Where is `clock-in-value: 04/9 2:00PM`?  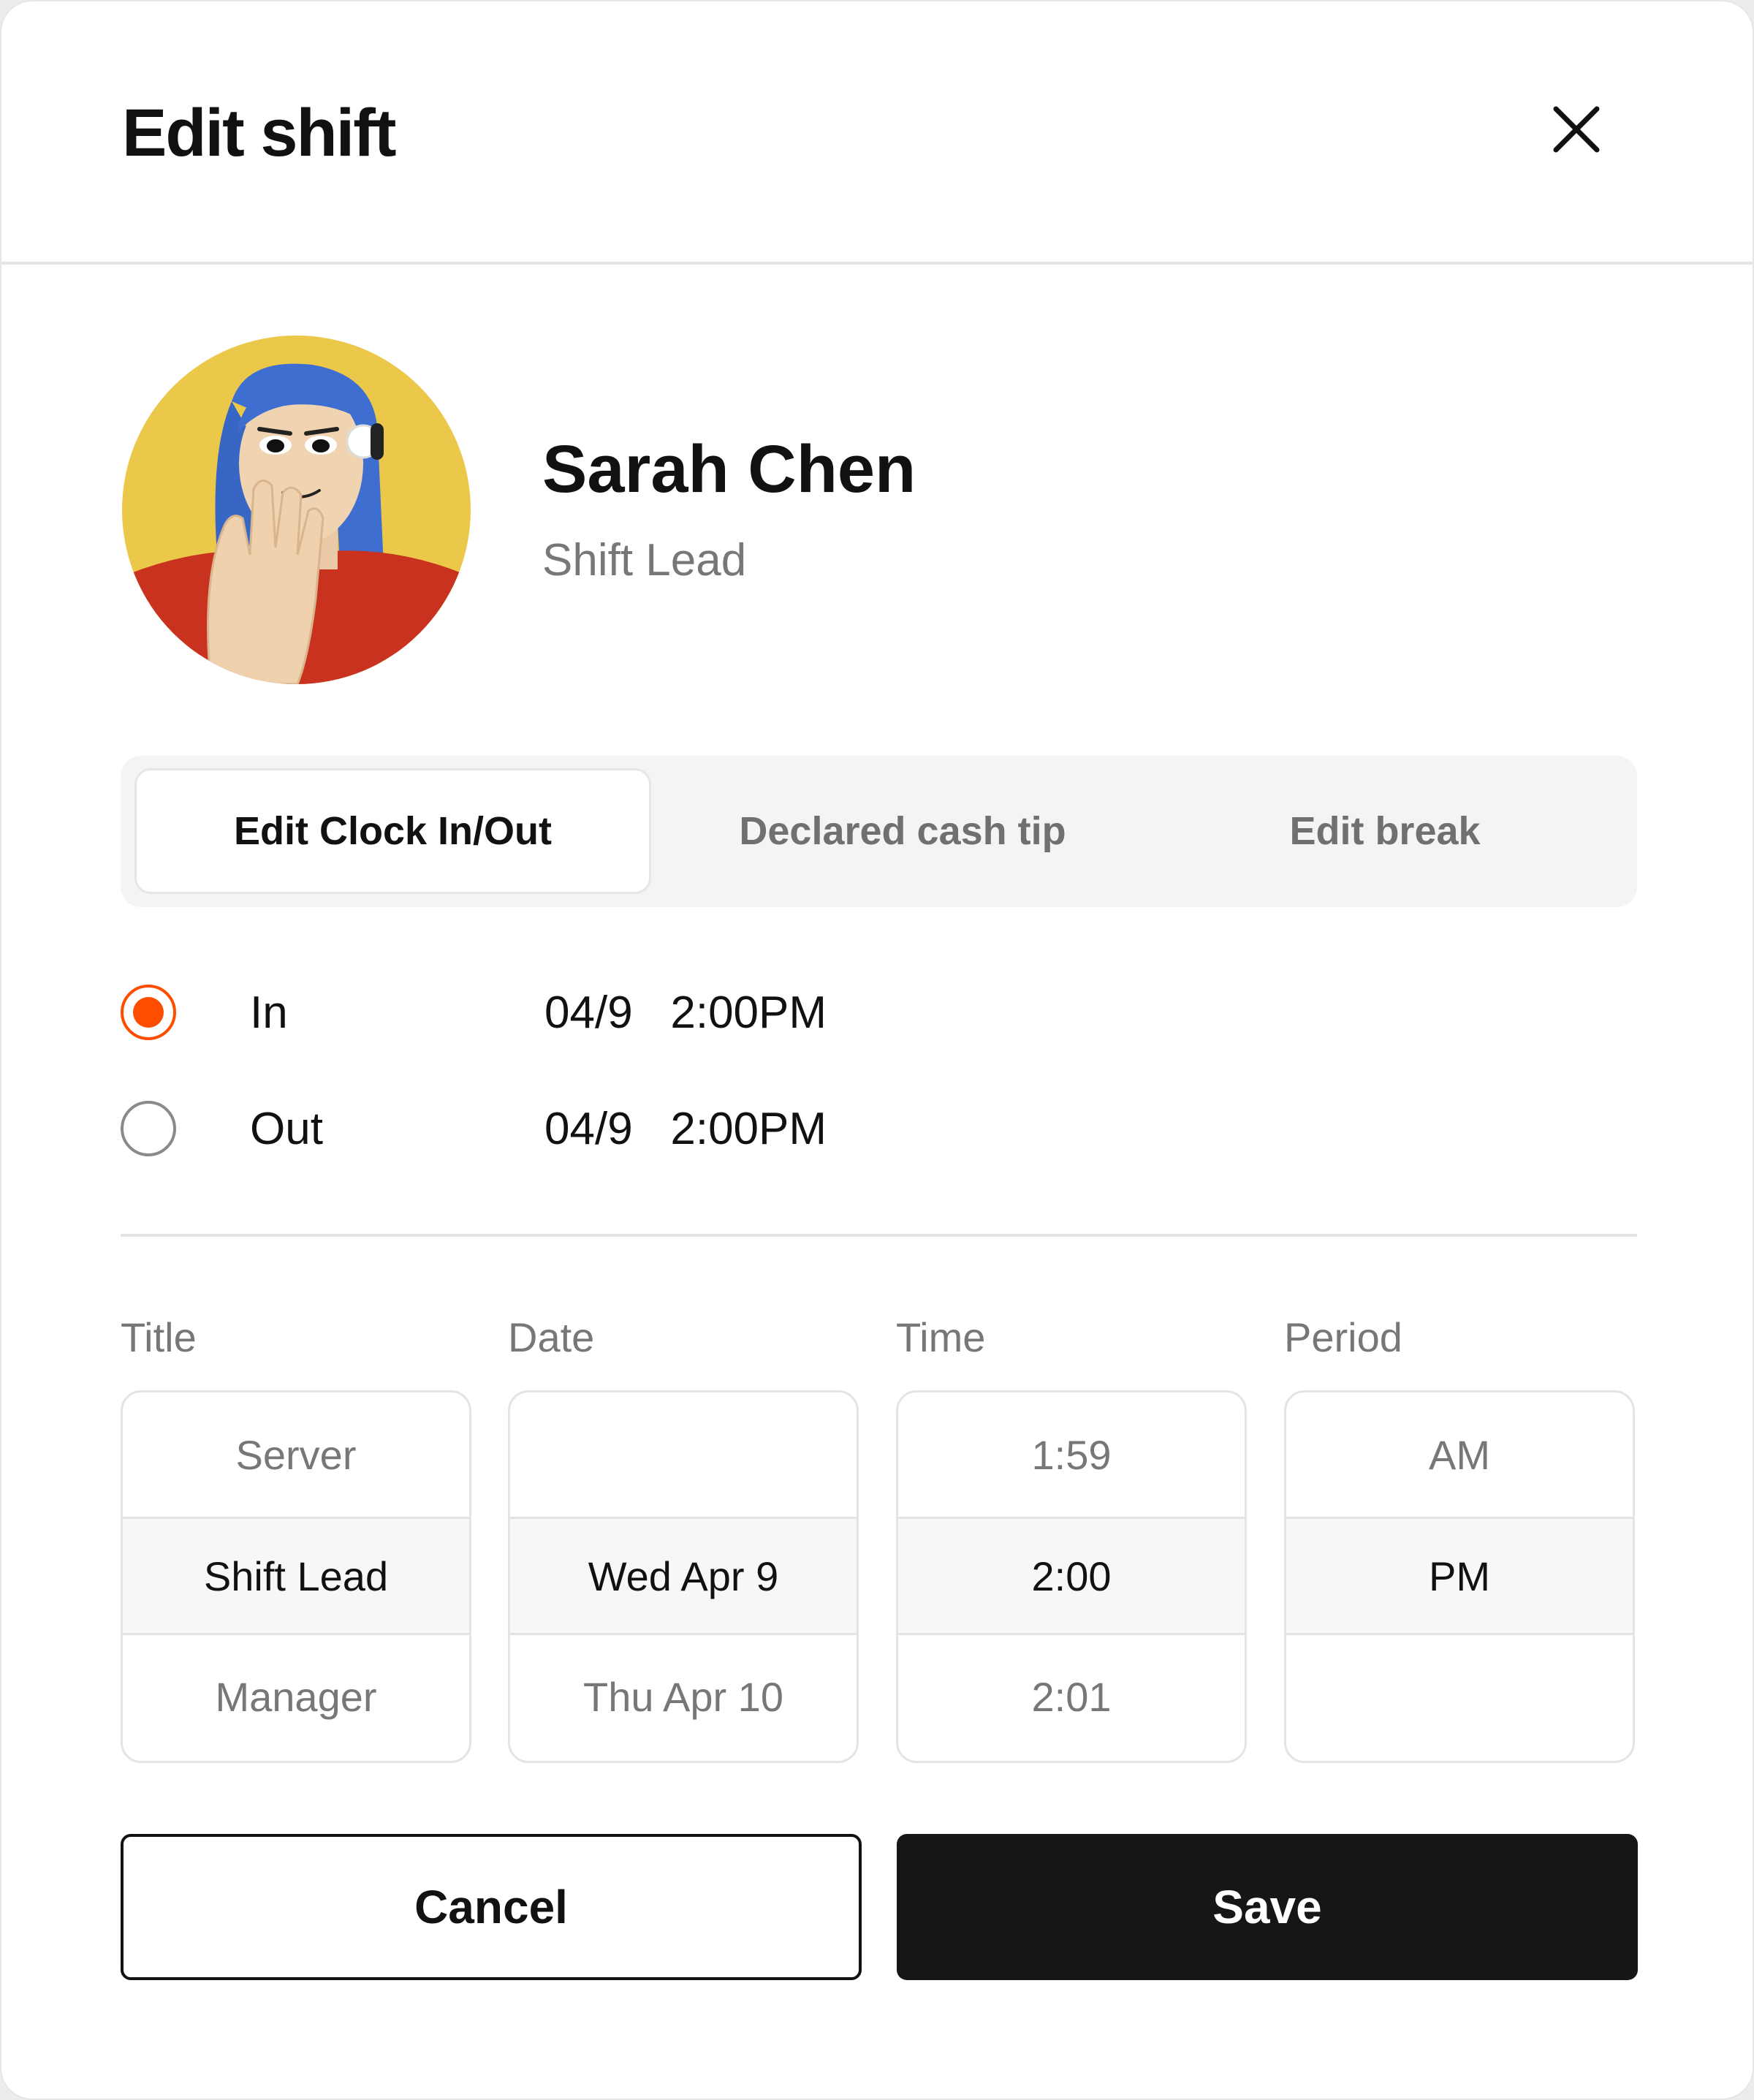 clock-in-value: 04/9 2:00PM is located at coordinates (686, 1013).